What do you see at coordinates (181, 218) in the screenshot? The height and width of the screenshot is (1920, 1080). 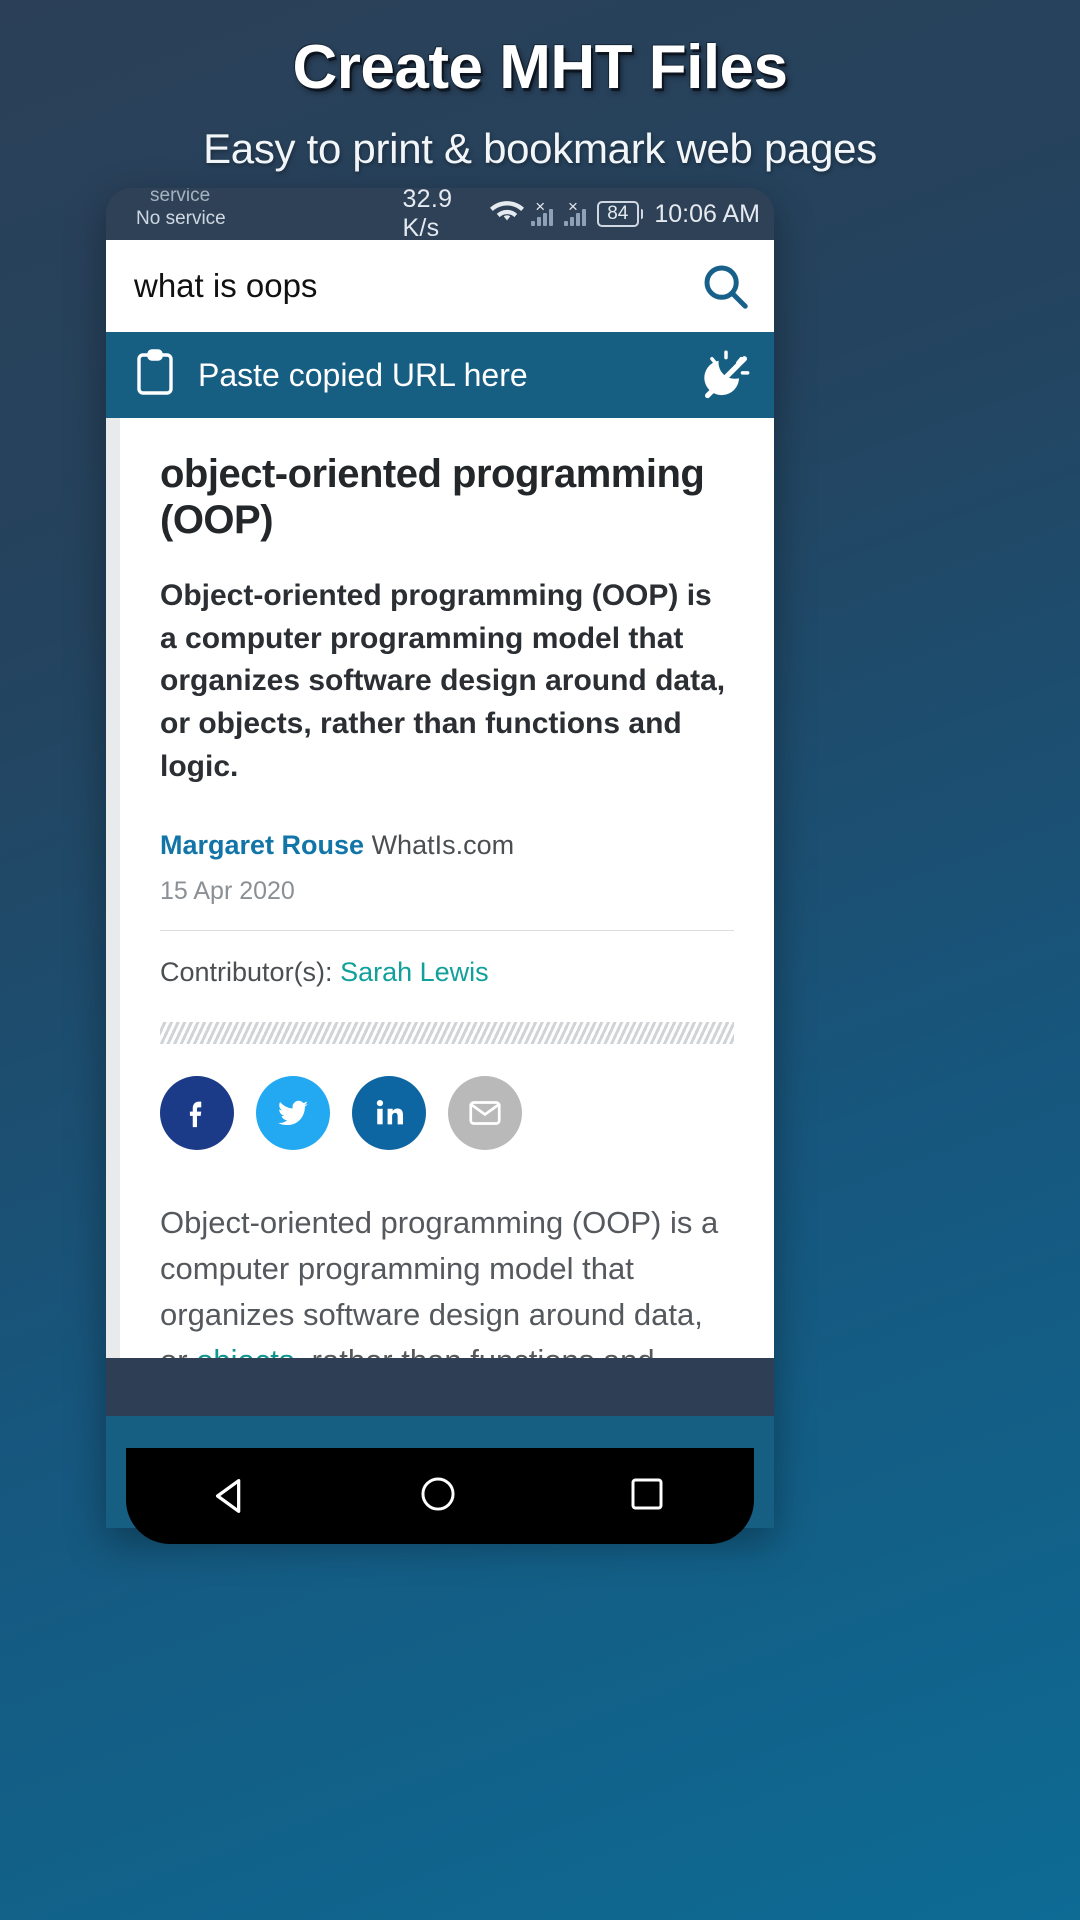 I see `carrier-label: No service` at bounding box center [181, 218].